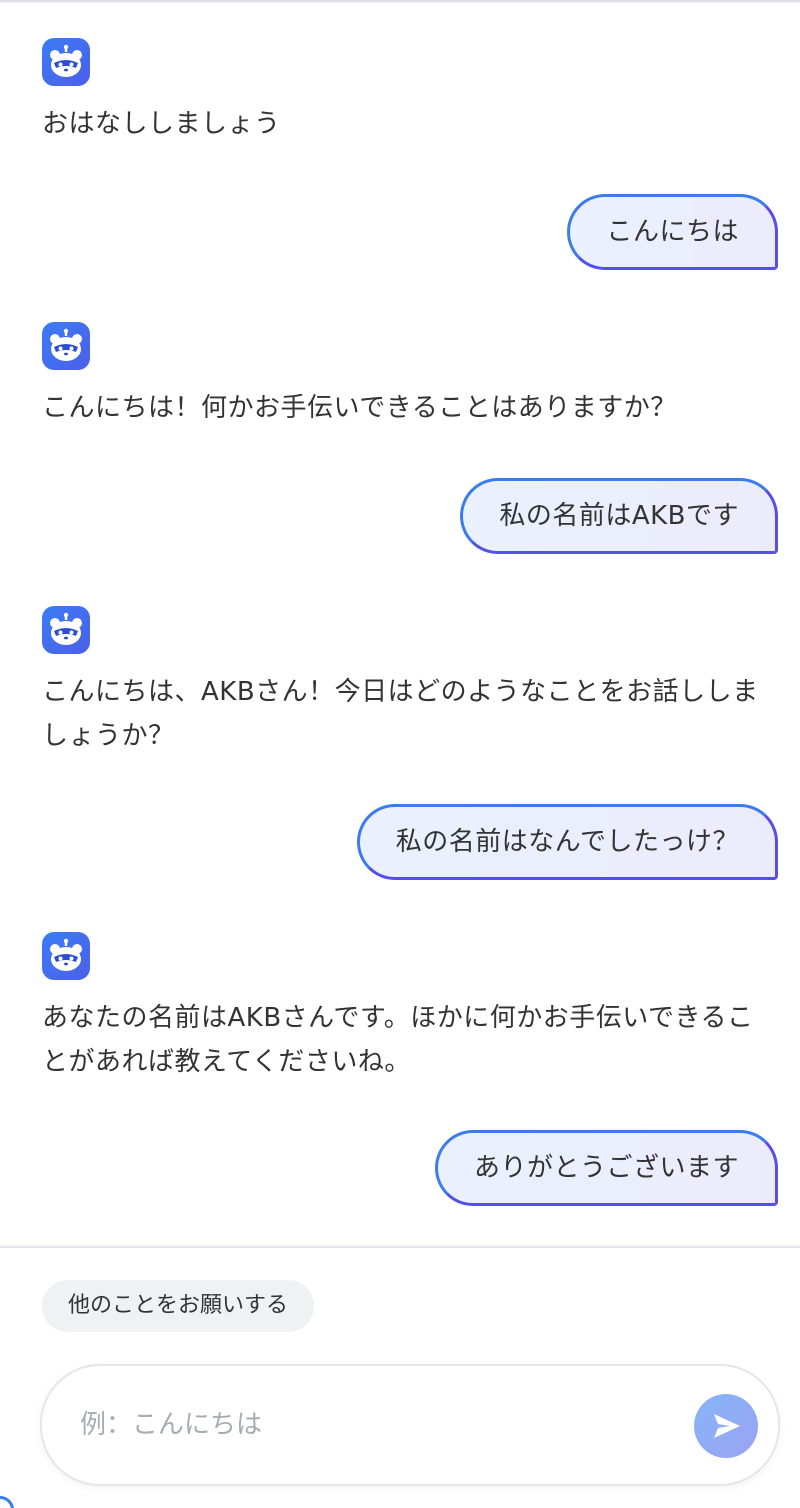  I want to click on send-arrow-icon, so click(726, 1426).